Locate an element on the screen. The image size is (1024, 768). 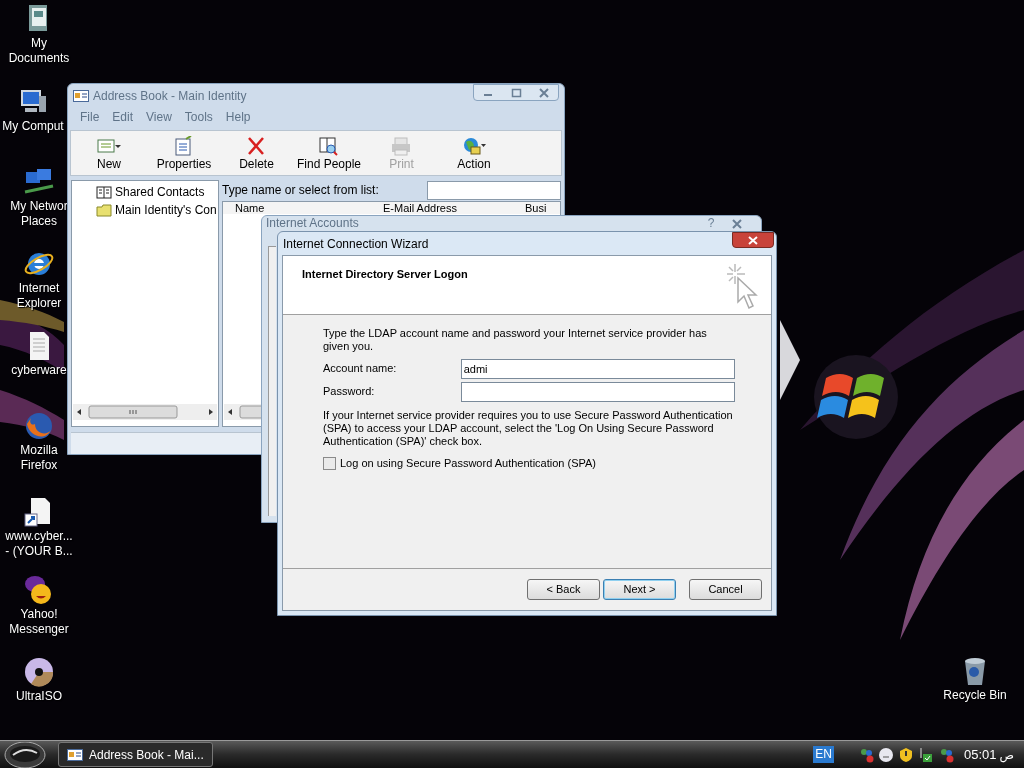
column-header: Busi is located at coordinates (533, 208).